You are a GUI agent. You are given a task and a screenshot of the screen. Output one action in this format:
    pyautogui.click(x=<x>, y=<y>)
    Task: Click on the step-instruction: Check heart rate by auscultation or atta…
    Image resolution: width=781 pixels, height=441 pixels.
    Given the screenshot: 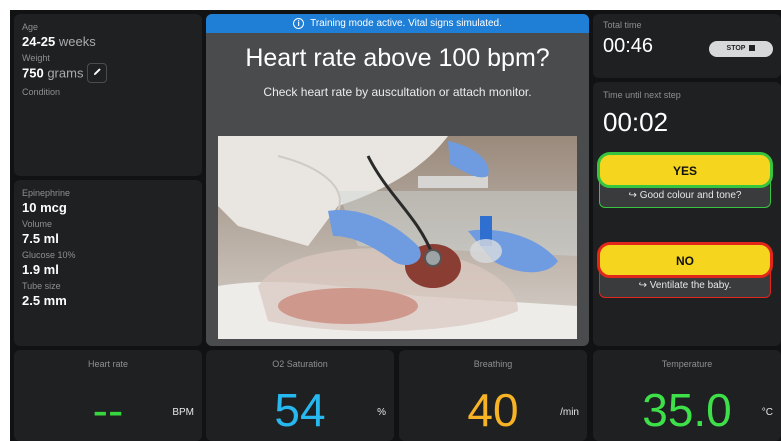 What is the action you would take?
    pyautogui.click(x=397, y=92)
    